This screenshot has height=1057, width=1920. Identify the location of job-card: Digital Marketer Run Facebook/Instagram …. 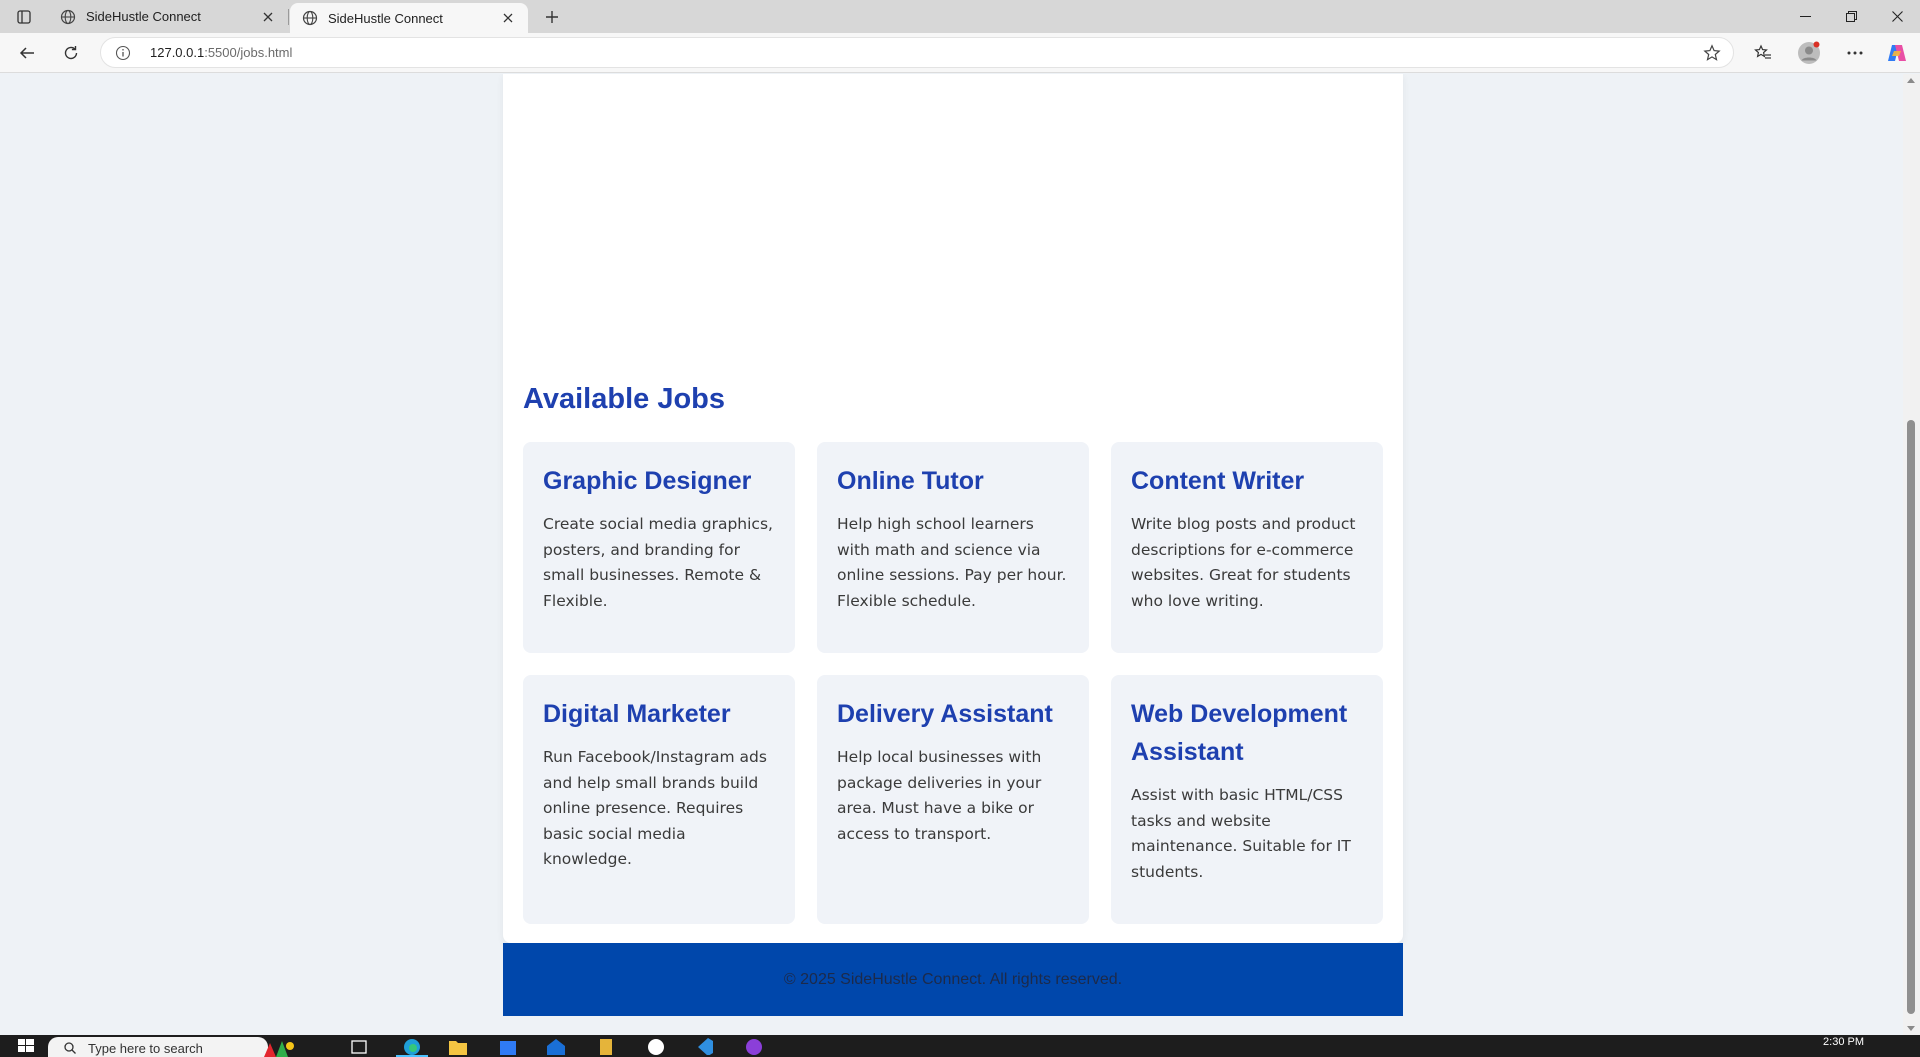
(659, 799).